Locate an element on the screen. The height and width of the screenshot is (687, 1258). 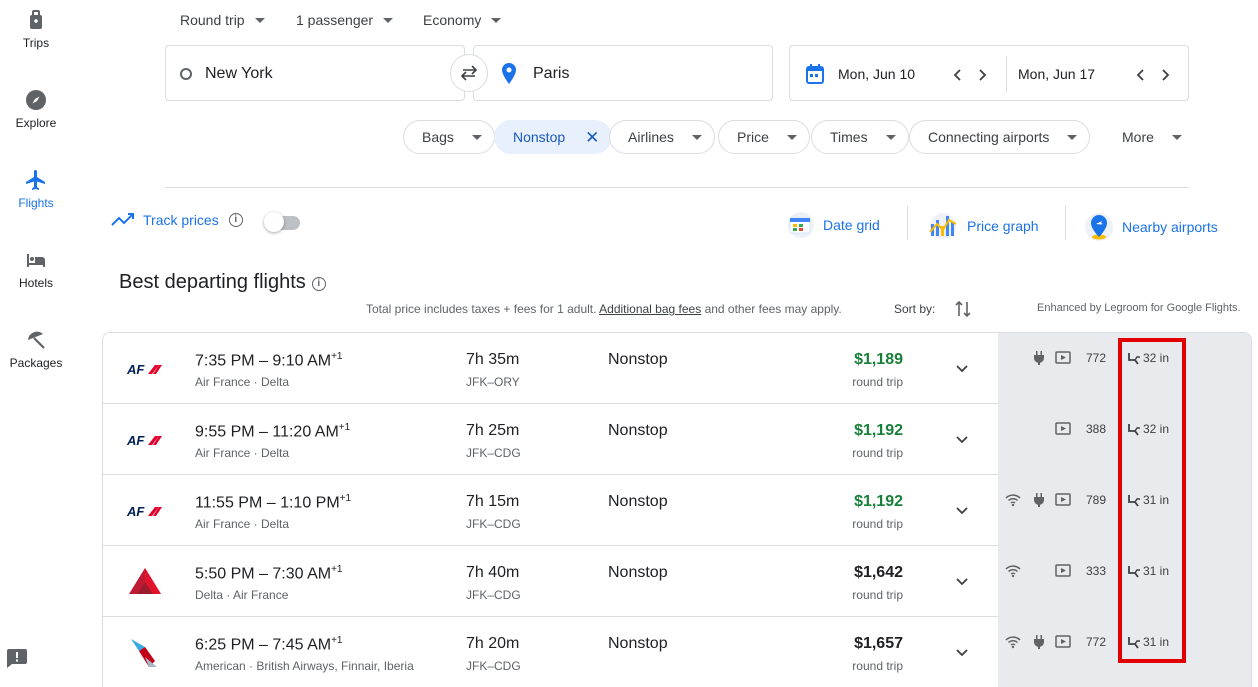
compass-icon is located at coordinates (36, 100).